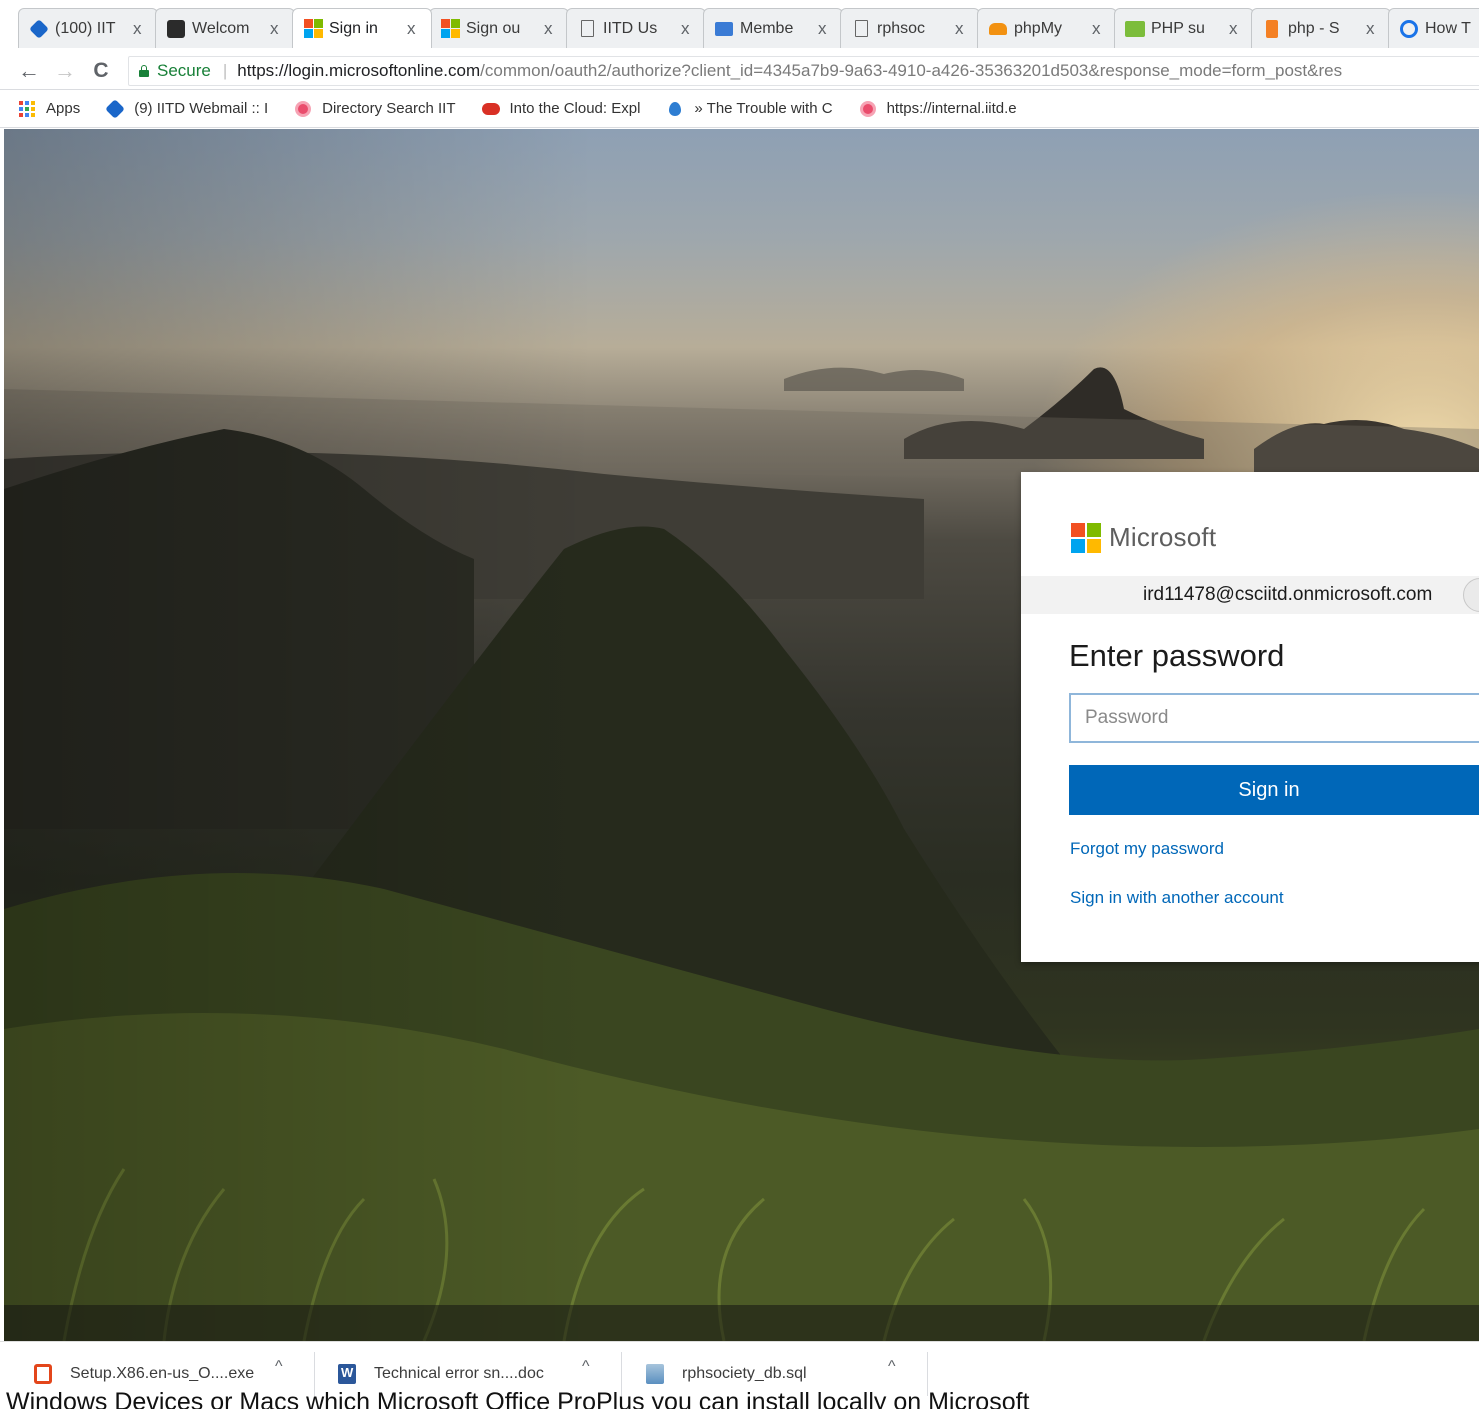 Image resolution: width=1479 pixels, height=1409 pixels. I want to click on bookmark-label: Apps, so click(63, 108).